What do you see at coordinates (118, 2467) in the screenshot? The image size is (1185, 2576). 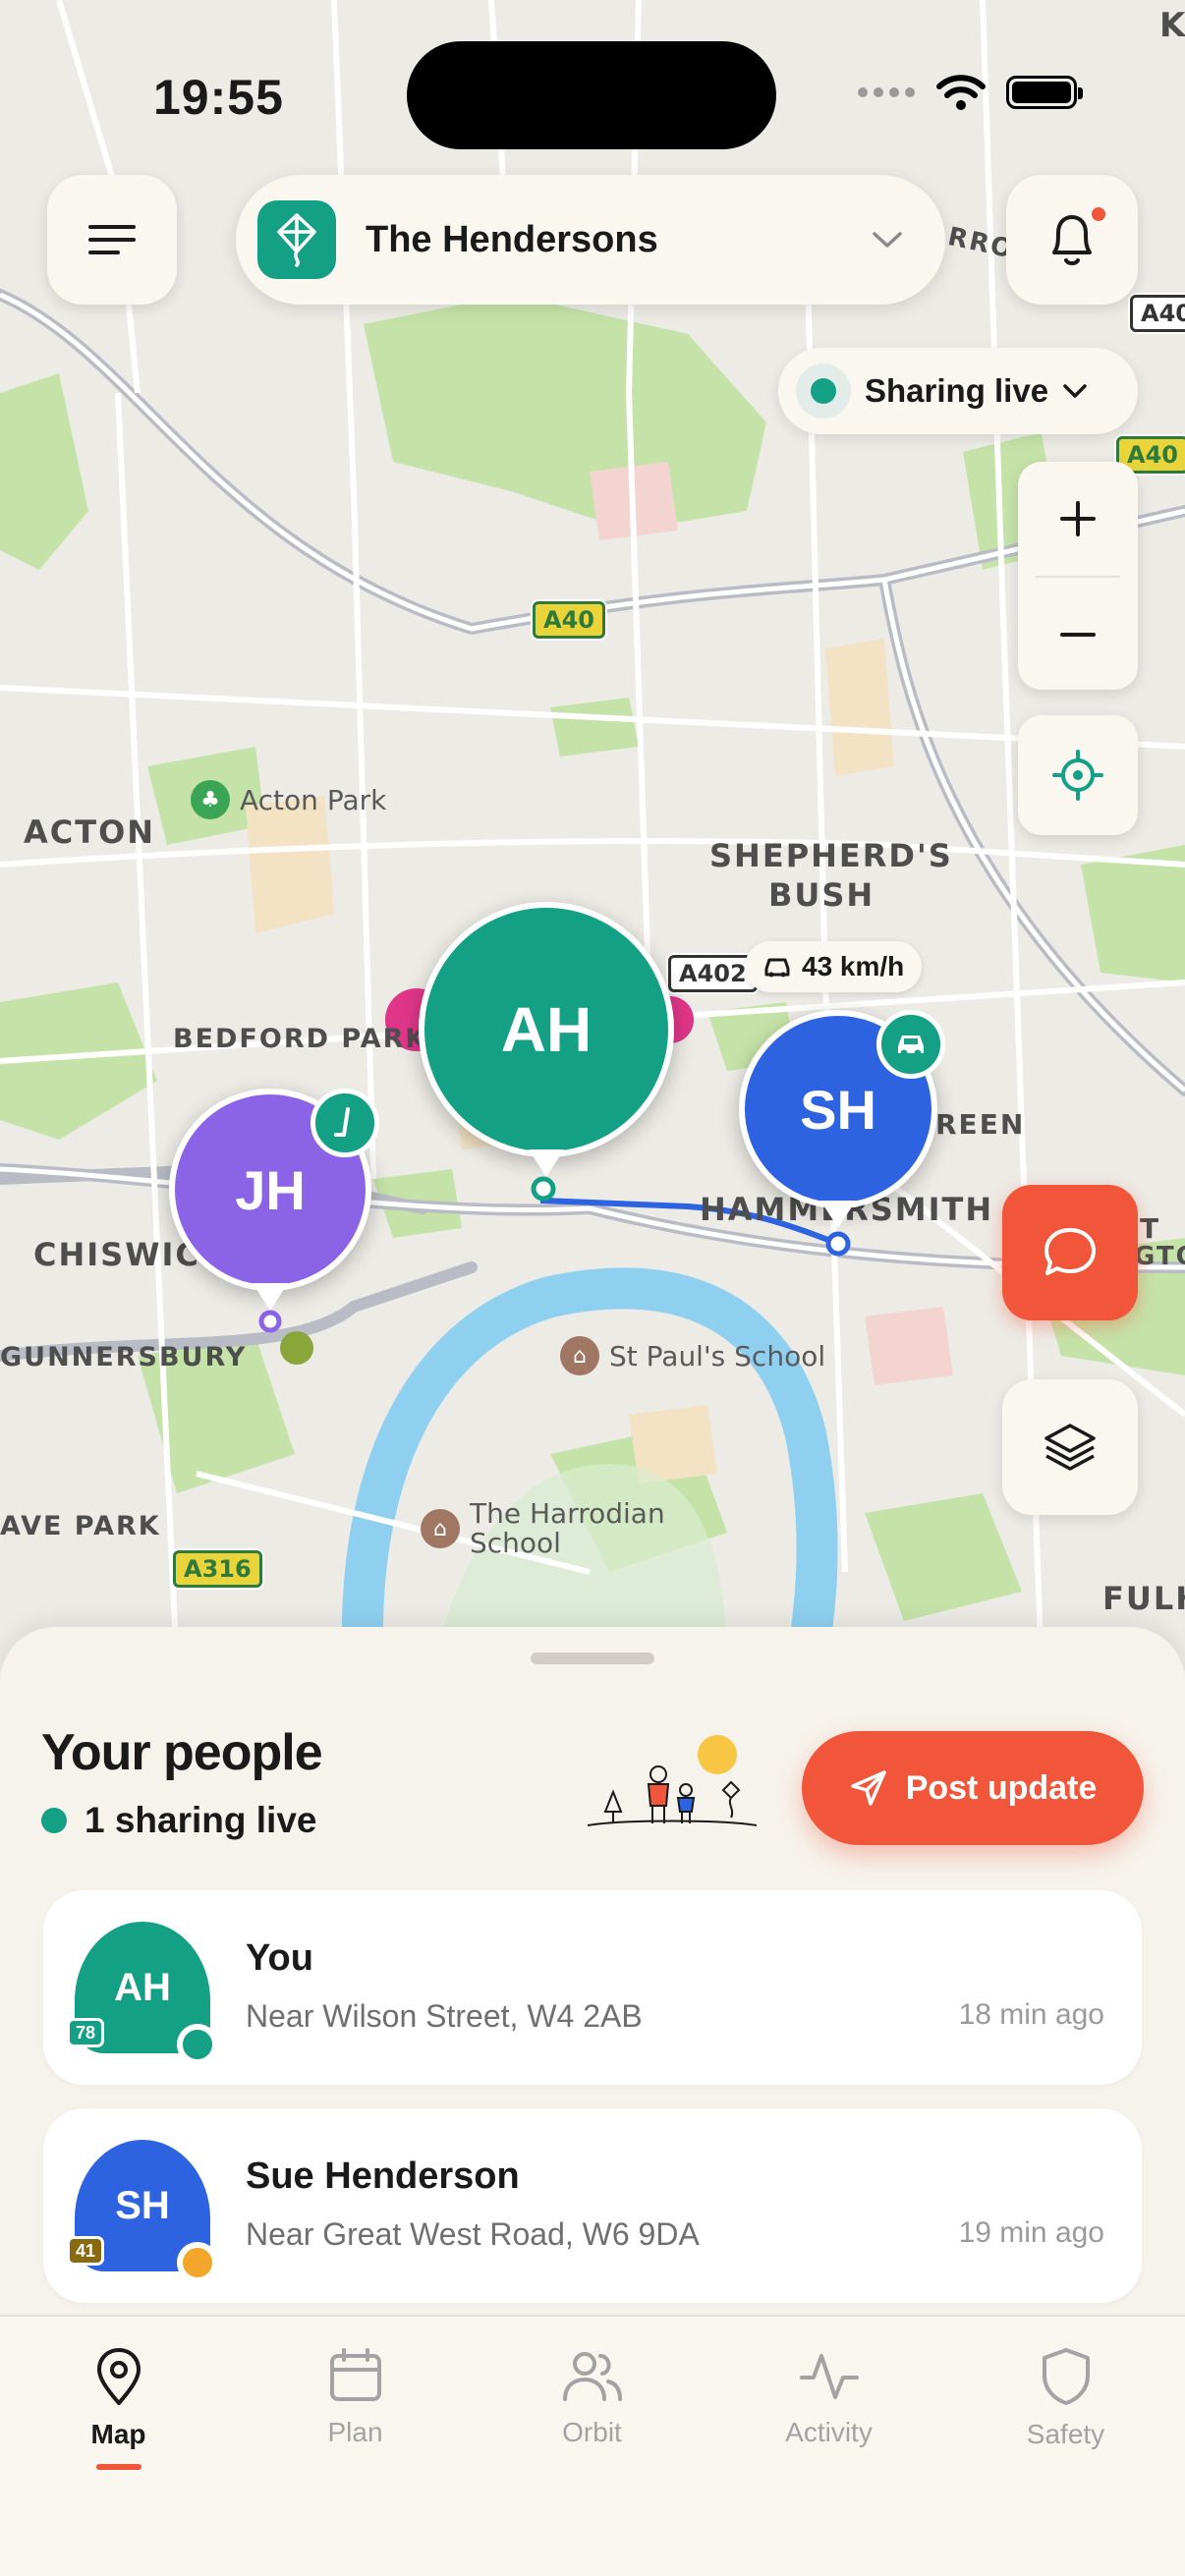 I see `active-tab-indicator` at bounding box center [118, 2467].